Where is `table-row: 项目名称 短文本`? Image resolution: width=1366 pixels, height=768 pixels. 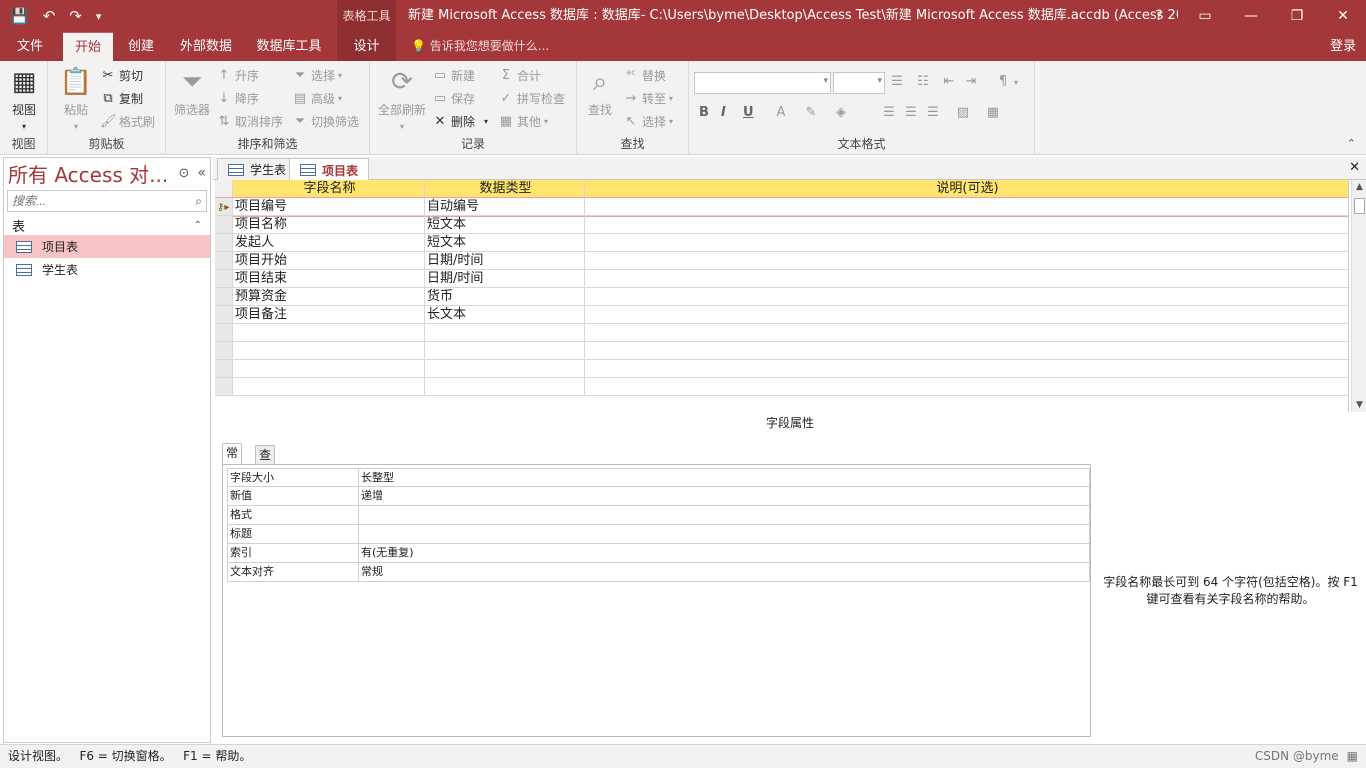
table-row: 项目名称 短文本 is located at coordinates (781, 225).